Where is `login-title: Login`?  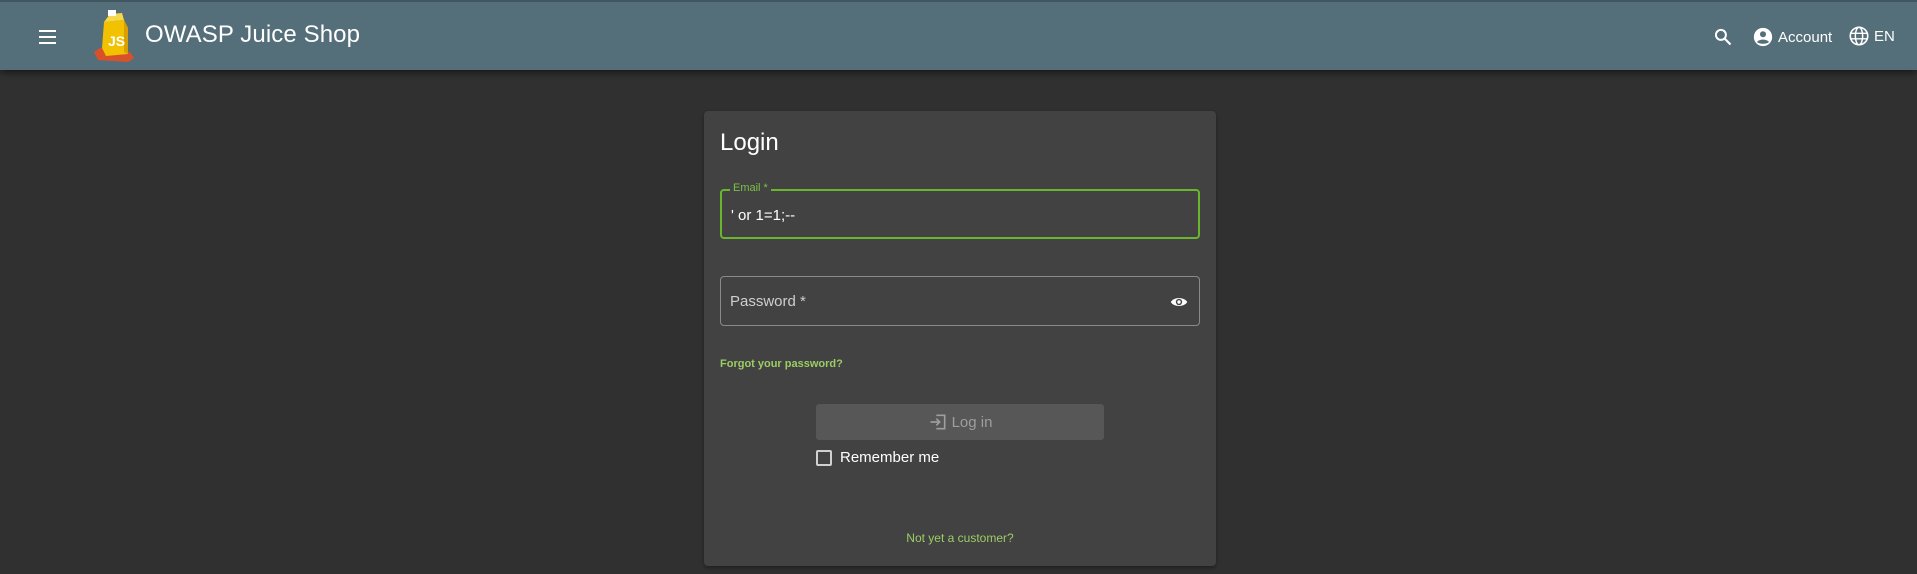
login-title: Login is located at coordinates (749, 142).